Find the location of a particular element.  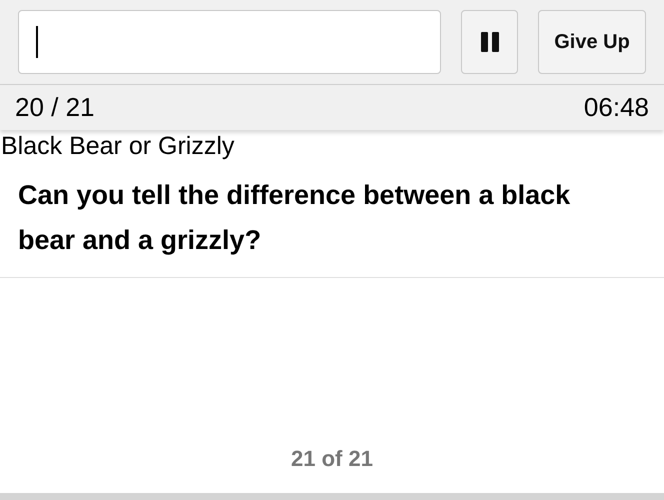

answer-field is located at coordinates (229, 42).